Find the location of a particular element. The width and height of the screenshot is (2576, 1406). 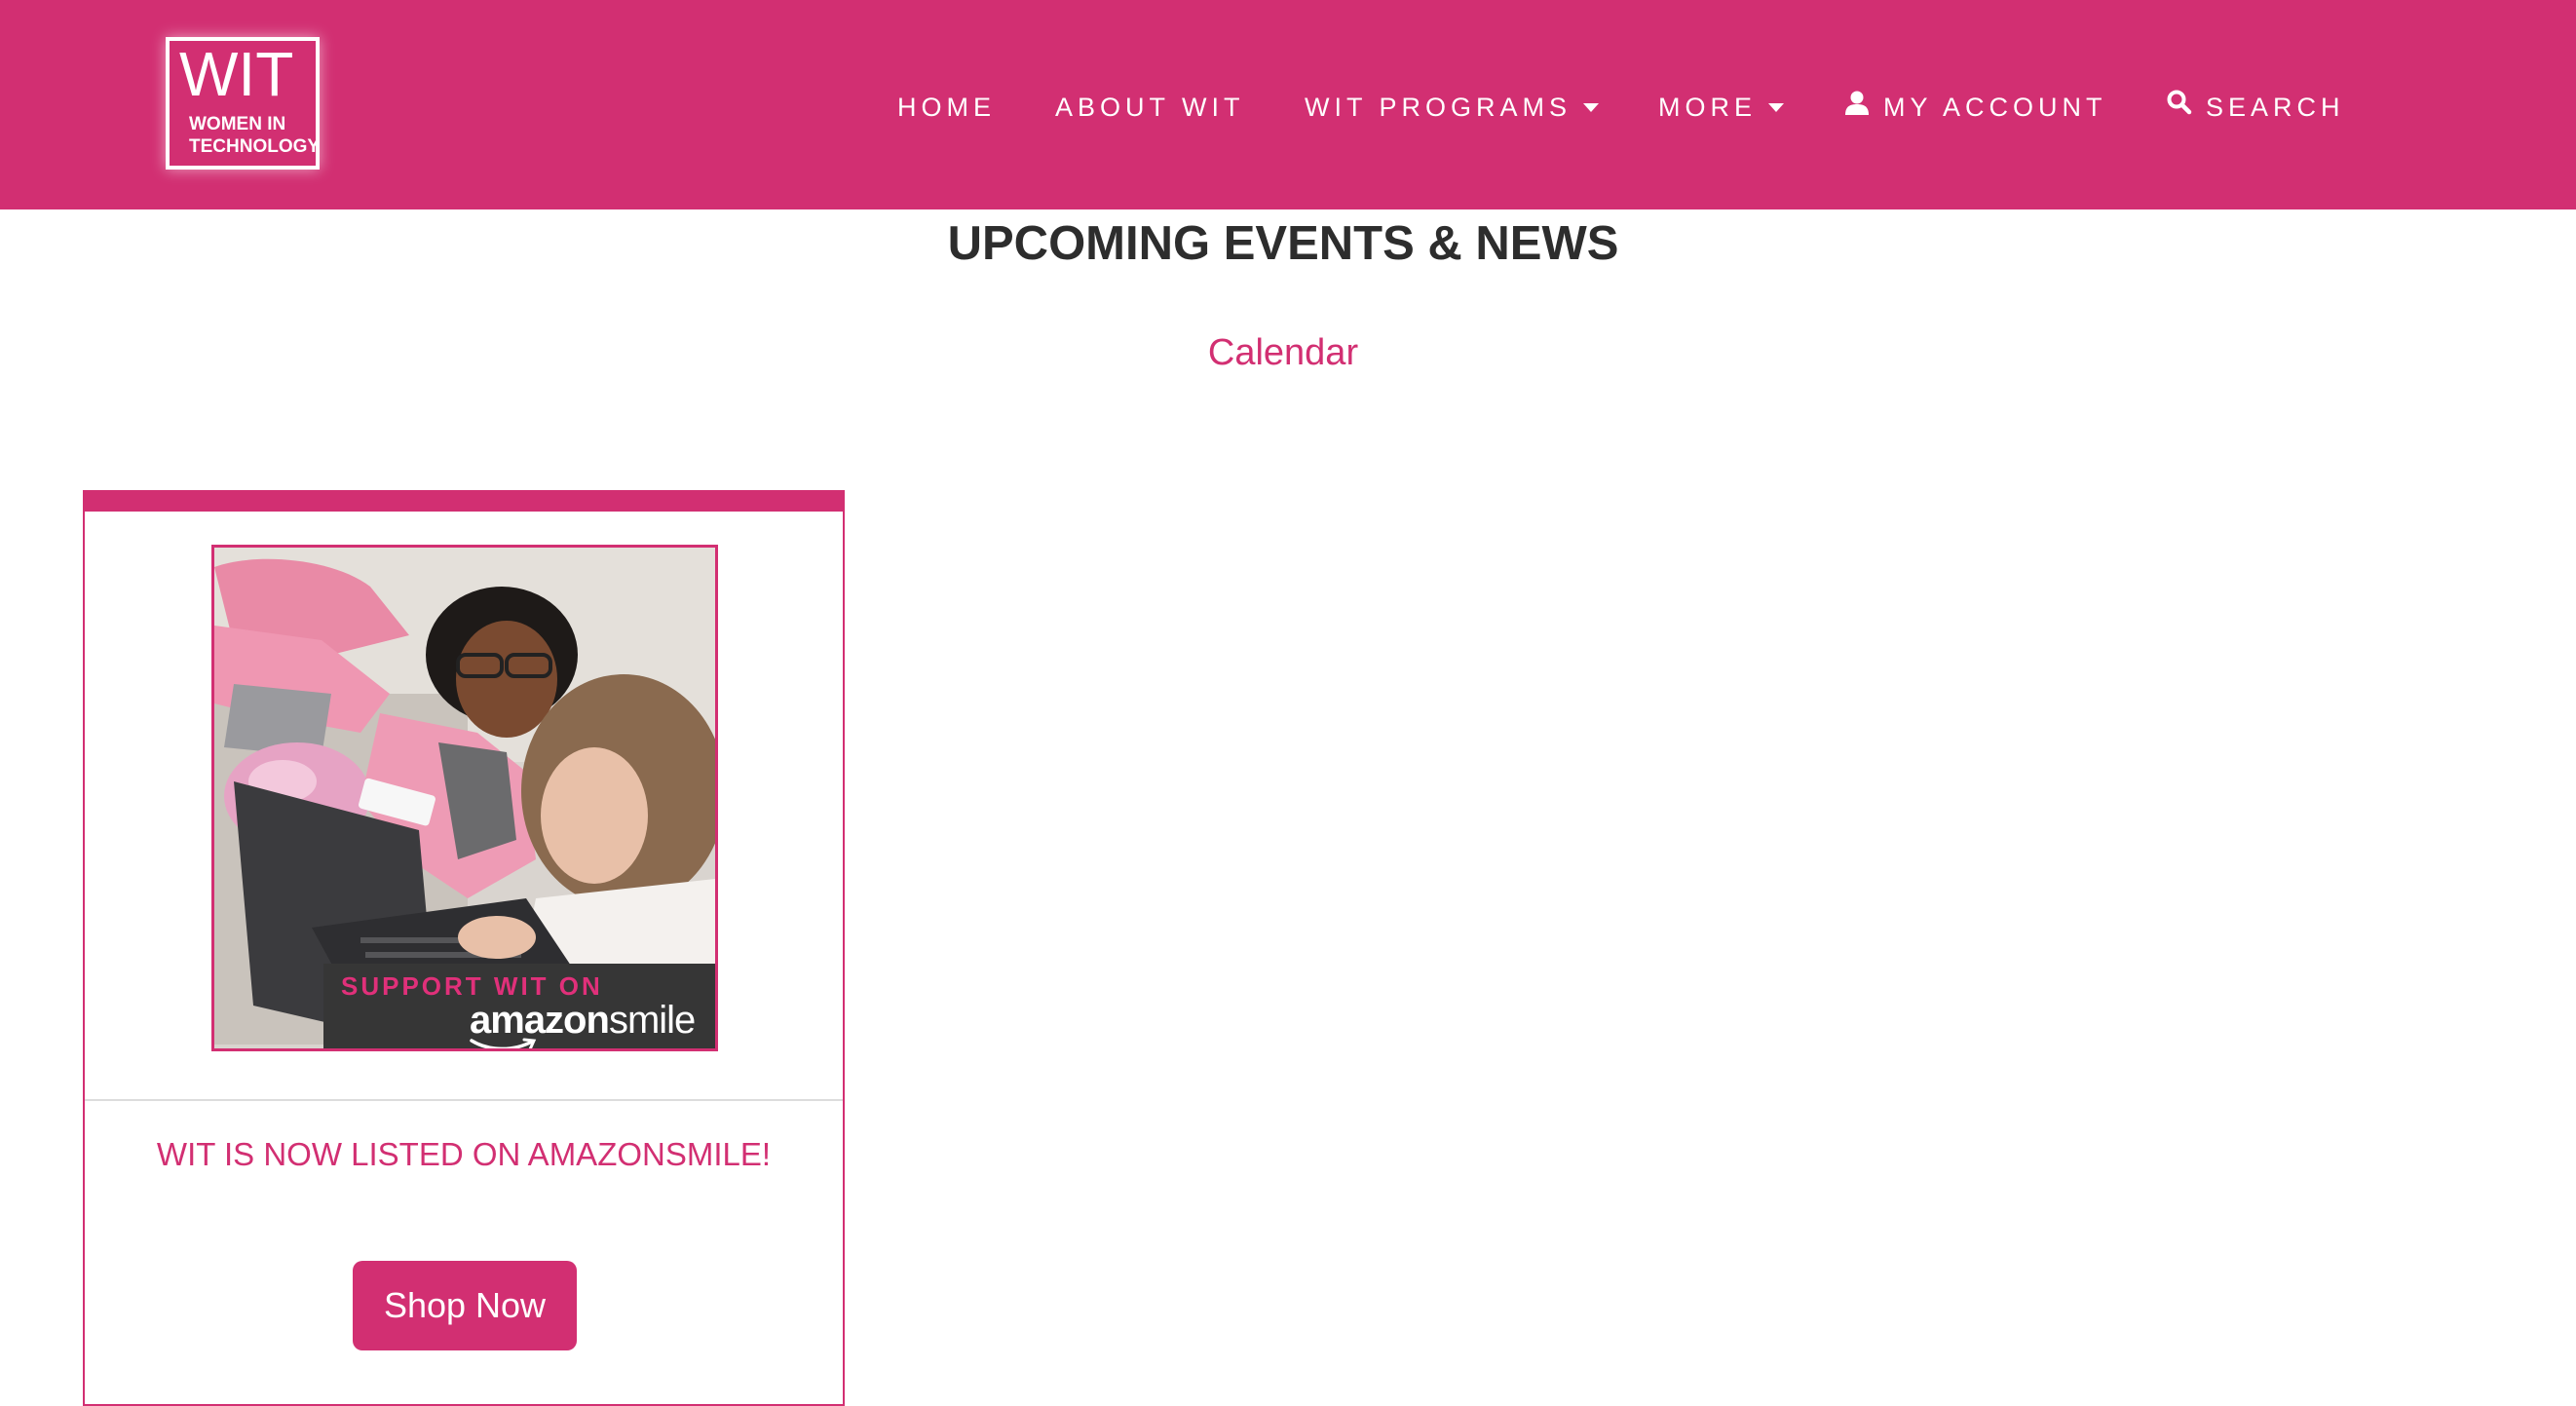

nav-item-search: SEARCH is located at coordinates (2256, 107).